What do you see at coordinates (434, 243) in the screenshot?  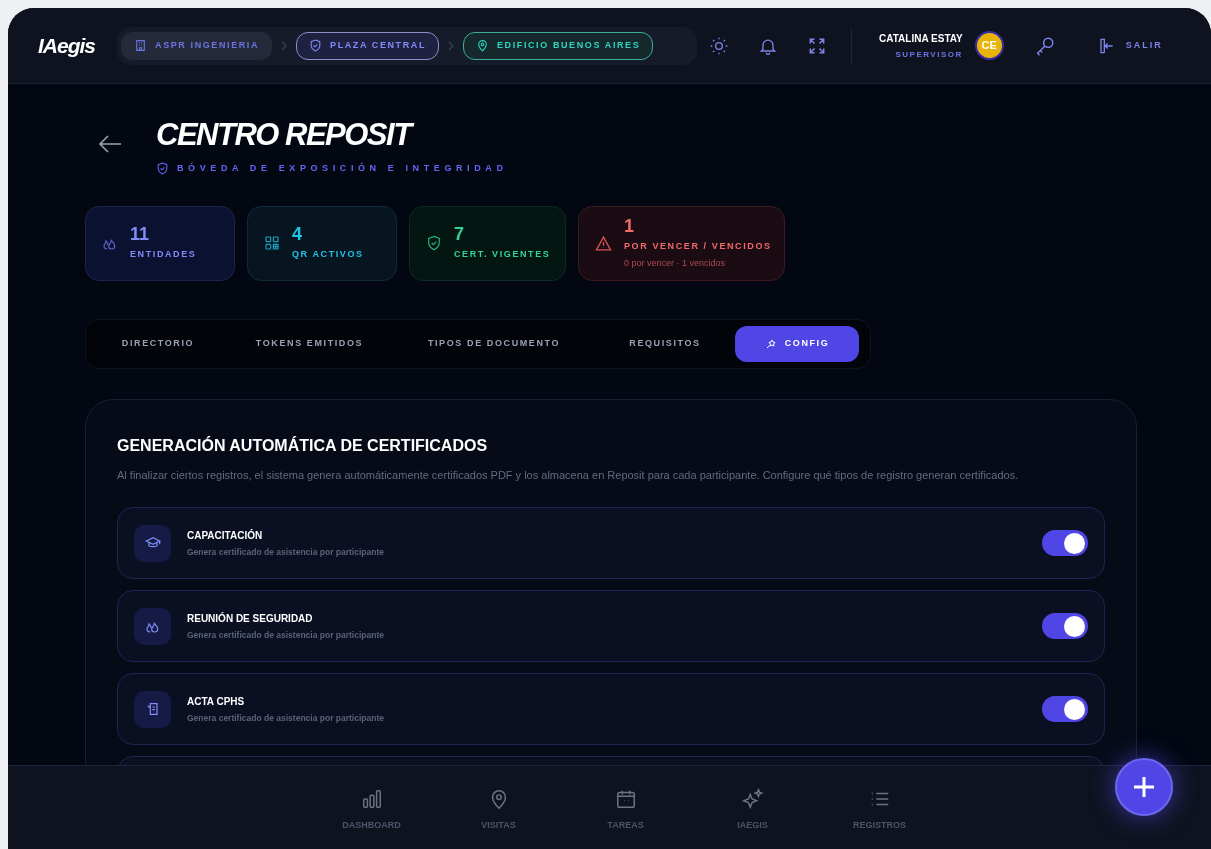 I see `shield-check-icon` at bounding box center [434, 243].